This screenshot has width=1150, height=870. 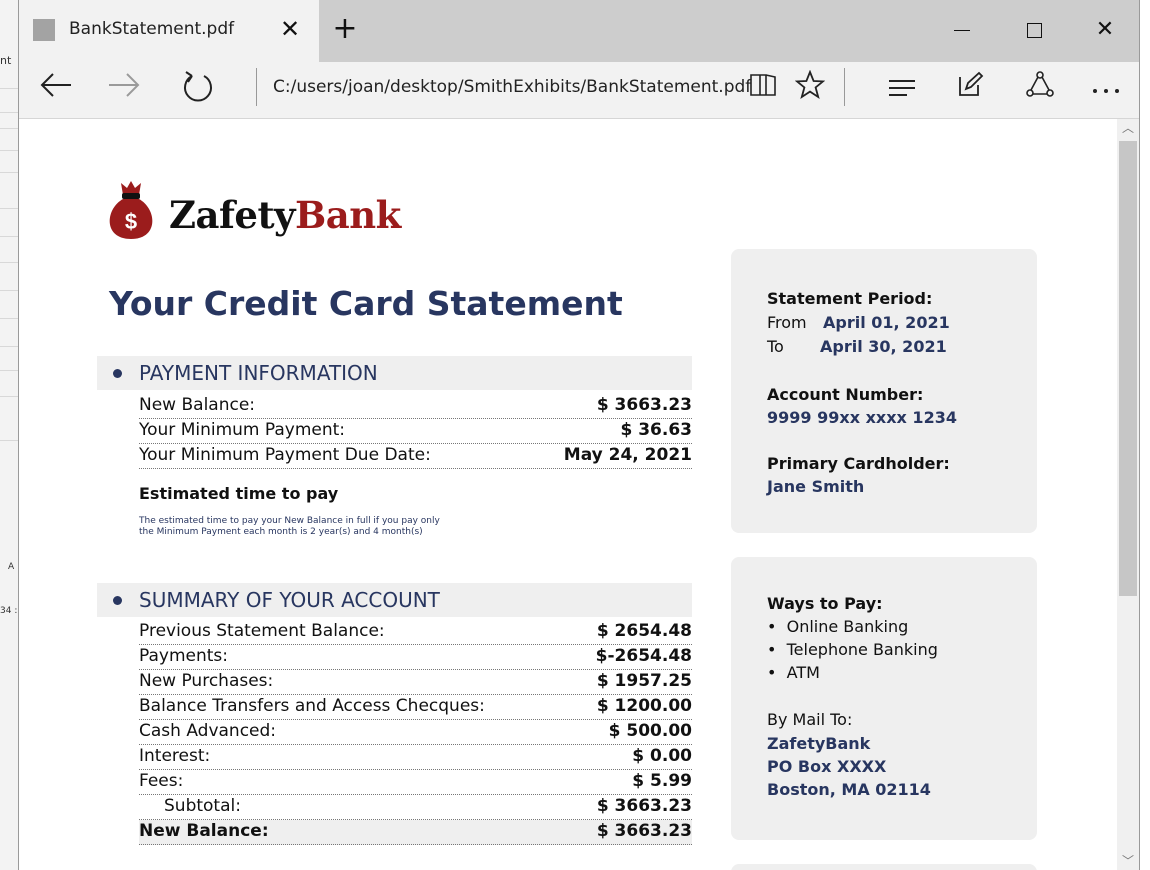 I want to click on star-icon, so click(x=810, y=84).